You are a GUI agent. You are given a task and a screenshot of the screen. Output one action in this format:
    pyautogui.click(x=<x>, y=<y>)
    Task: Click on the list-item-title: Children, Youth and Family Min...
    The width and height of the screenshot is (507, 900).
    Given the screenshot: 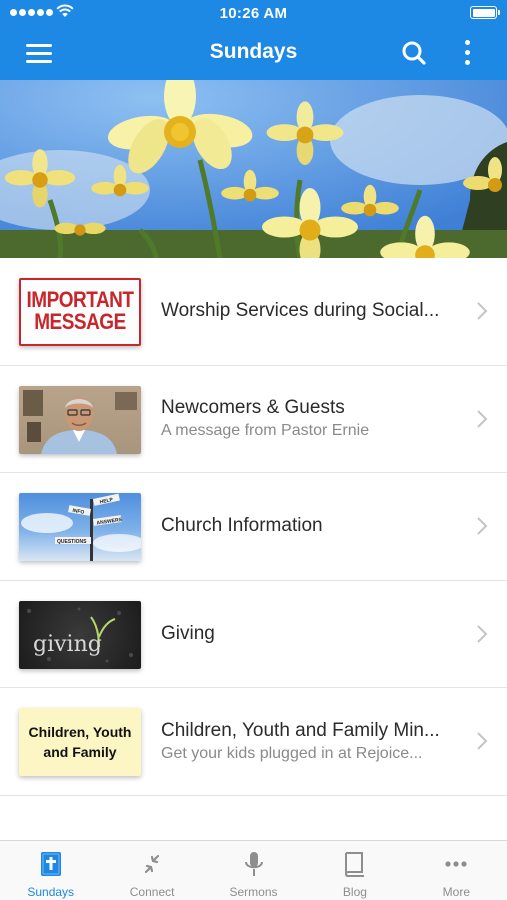 What is the action you would take?
    pyautogui.click(x=300, y=730)
    